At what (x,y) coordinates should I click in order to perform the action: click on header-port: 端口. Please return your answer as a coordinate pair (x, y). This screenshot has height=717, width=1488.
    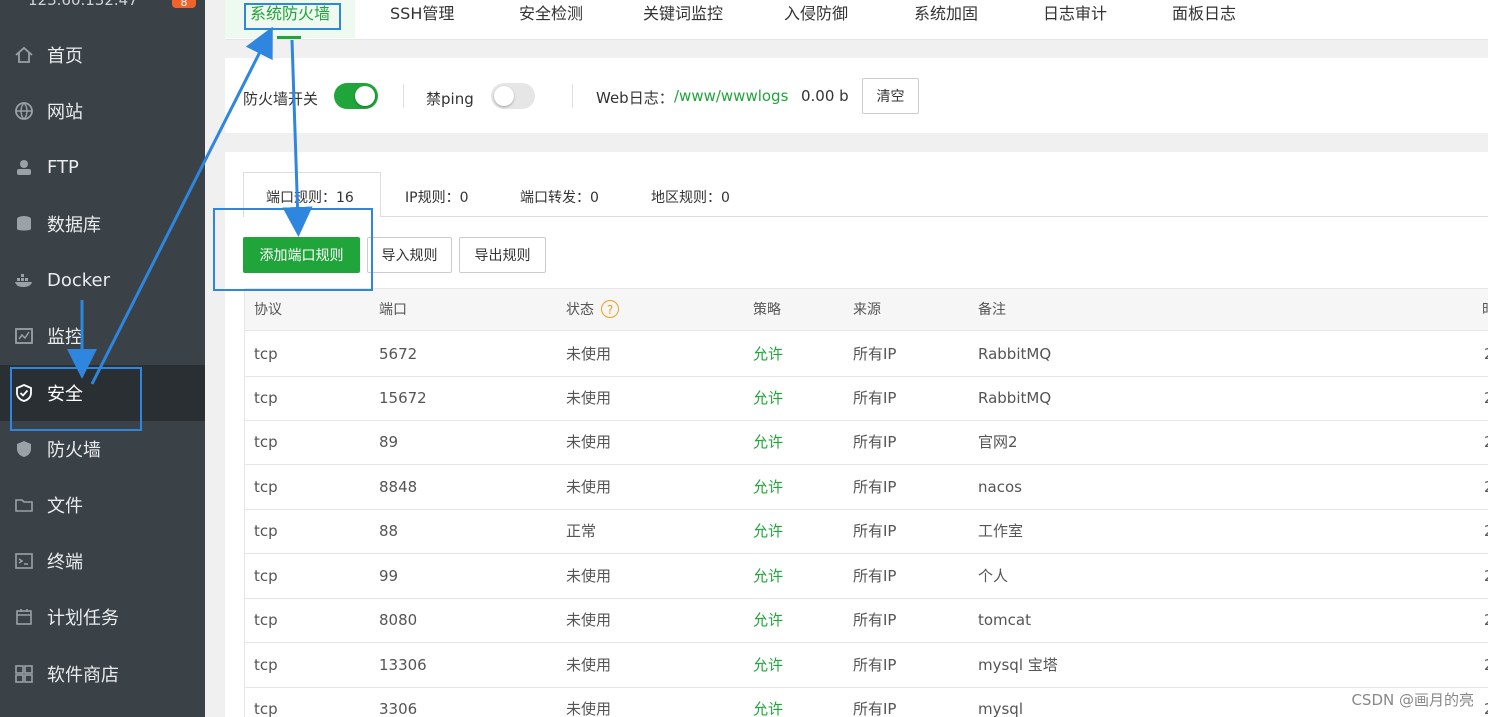
    Looking at the image, I should click on (393, 310).